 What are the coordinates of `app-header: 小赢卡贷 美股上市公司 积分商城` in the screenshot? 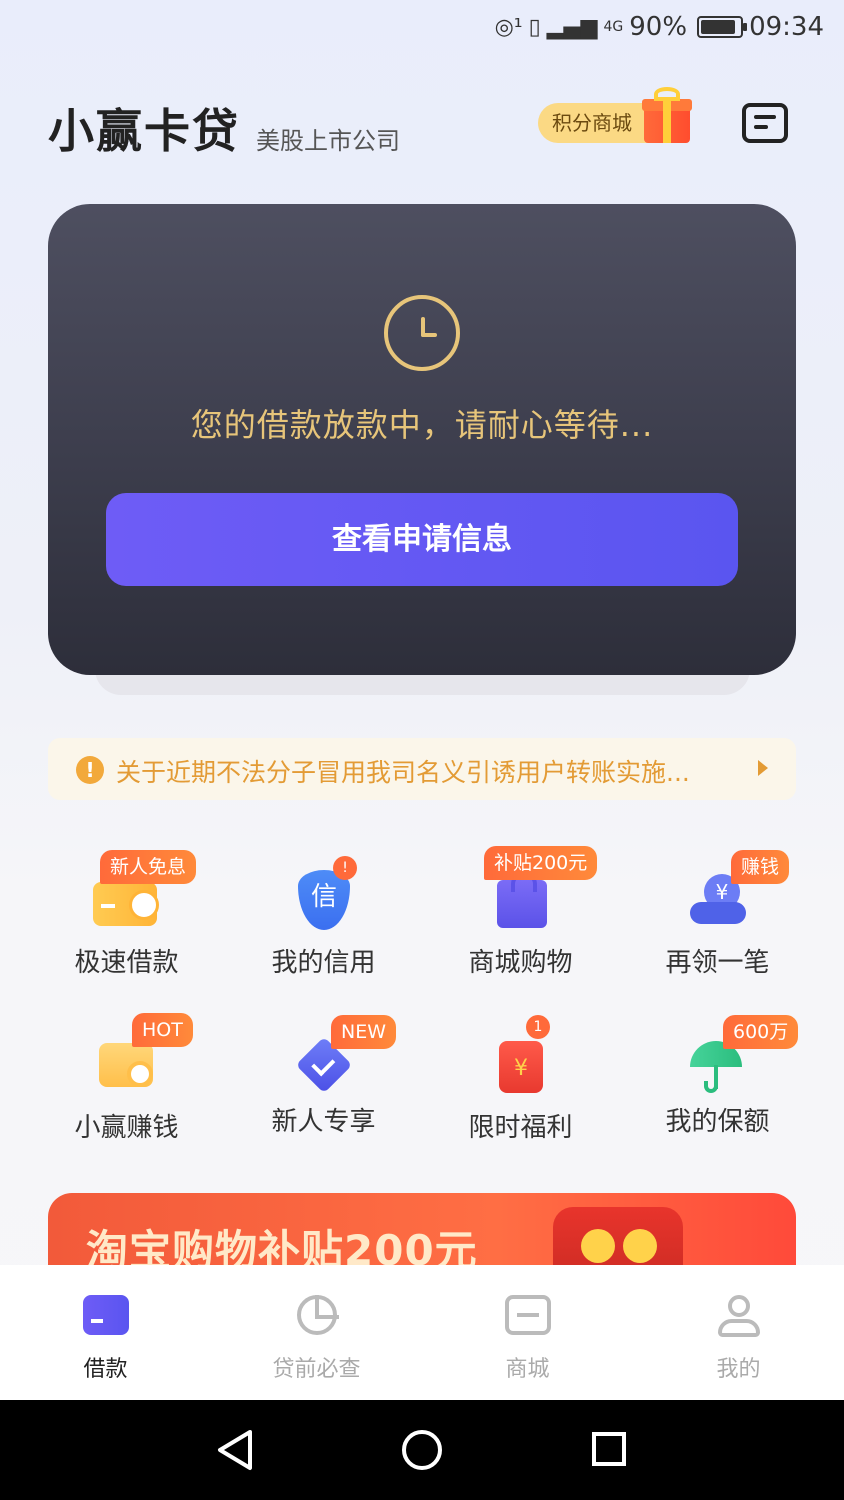 It's located at (422, 126).